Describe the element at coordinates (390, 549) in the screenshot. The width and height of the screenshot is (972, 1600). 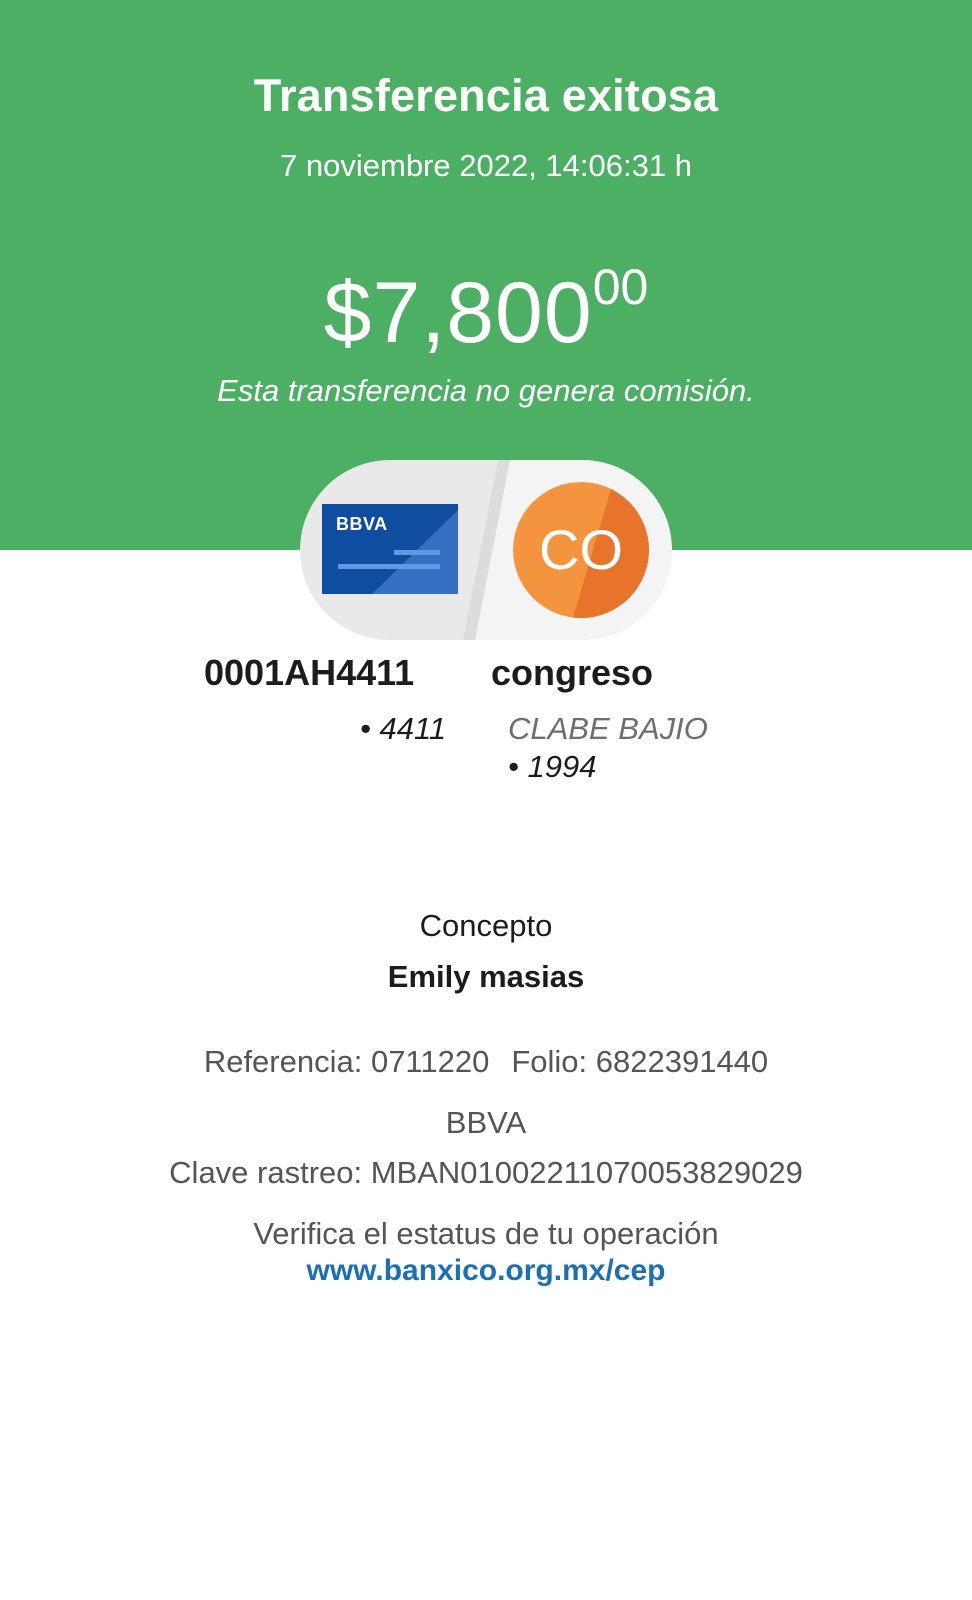
I see `bank-card-icon: BBVA` at that location.